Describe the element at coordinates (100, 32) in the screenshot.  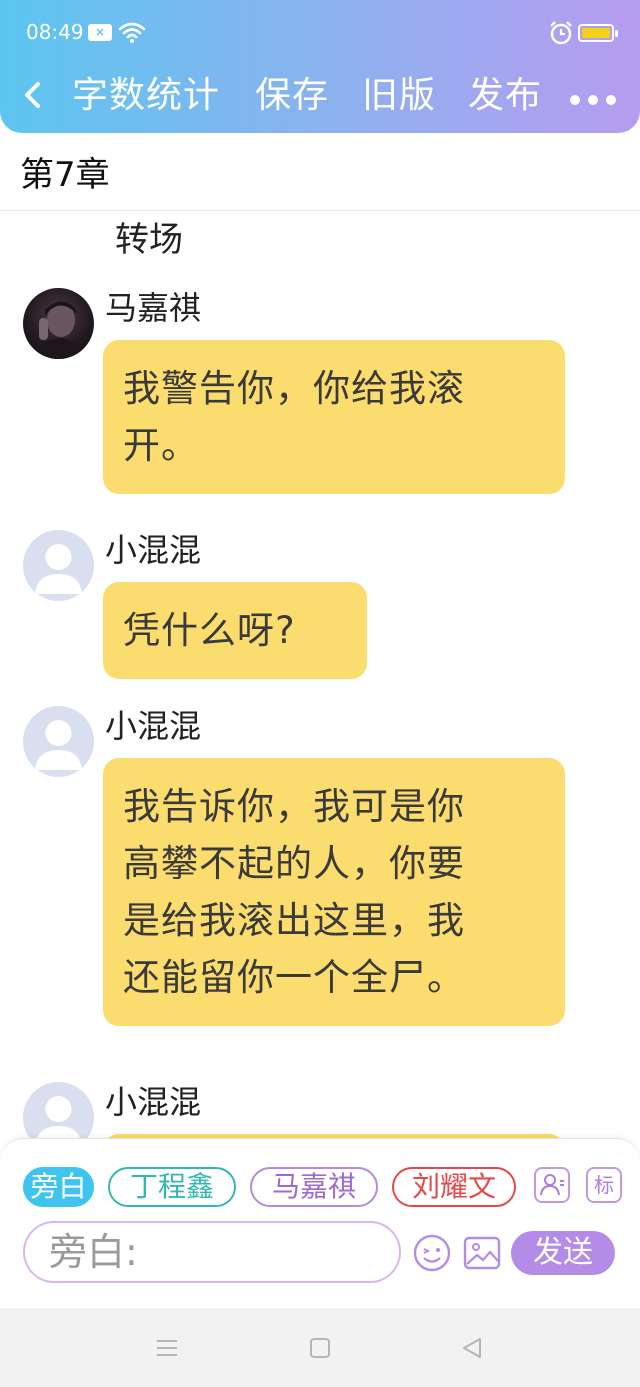
I see `sim-icon: ×` at that location.